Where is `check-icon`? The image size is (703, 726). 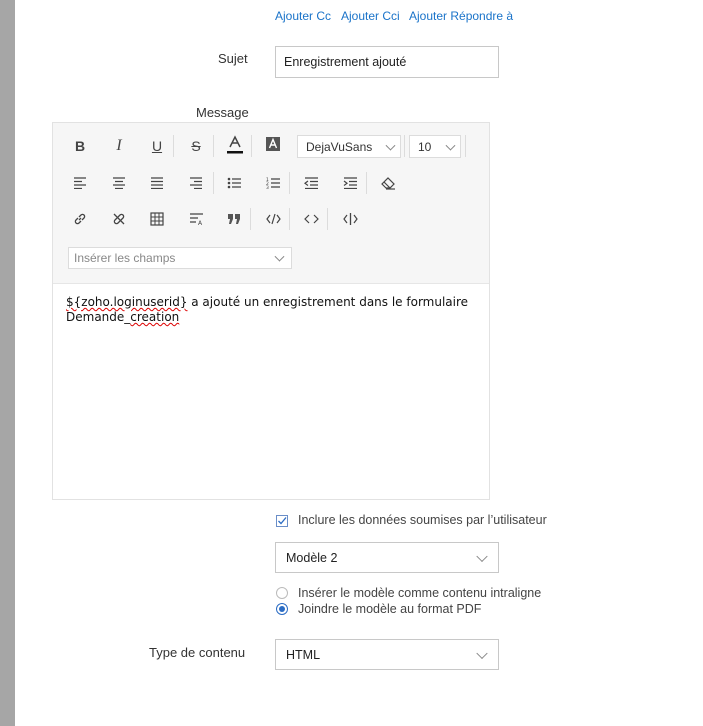 check-icon is located at coordinates (282, 521).